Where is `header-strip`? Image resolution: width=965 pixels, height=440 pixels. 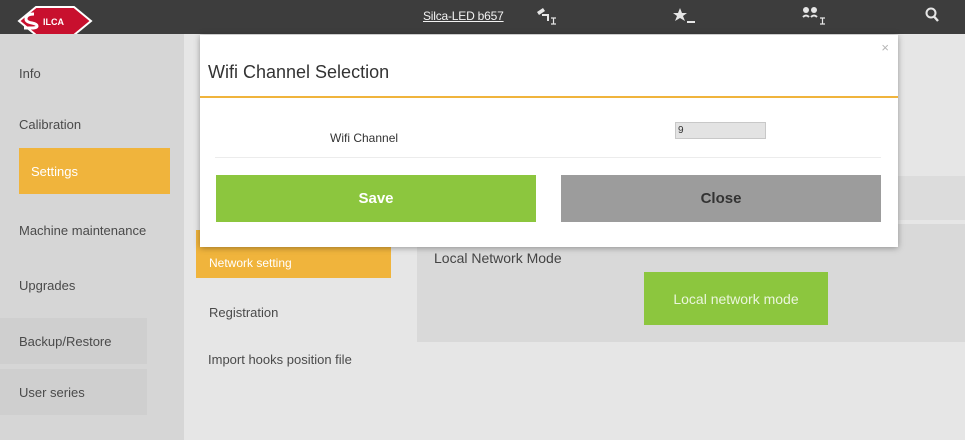
header-strip is located at coordinates (931, 198).